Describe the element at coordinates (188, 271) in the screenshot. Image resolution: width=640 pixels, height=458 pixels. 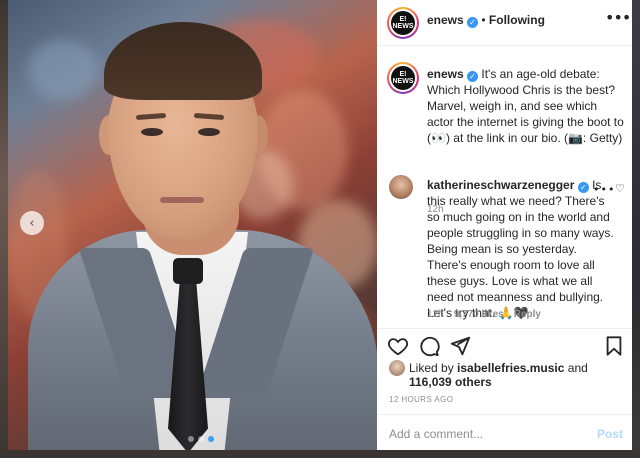
I see `tie-knot` at that location.